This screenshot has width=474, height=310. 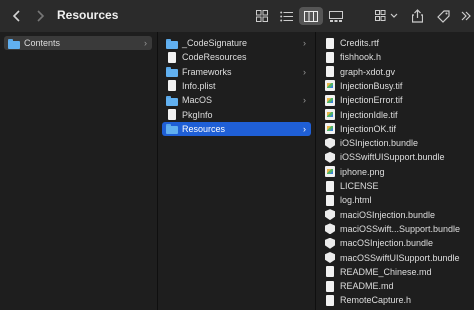 I want to click on file-row: MacOS ›, so click(x=236, y=100).